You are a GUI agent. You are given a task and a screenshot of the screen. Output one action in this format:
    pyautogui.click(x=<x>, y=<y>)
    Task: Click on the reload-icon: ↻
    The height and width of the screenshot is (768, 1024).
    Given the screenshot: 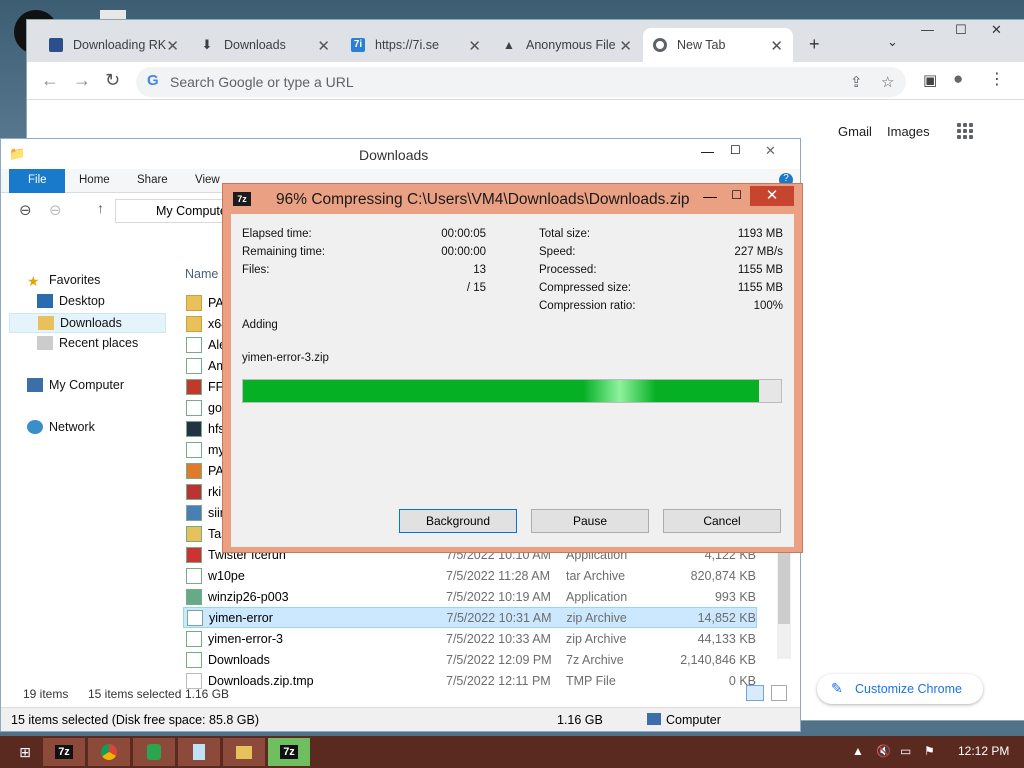 What is the action you would take?
    pyautogui.click(x=112, y=80)
    